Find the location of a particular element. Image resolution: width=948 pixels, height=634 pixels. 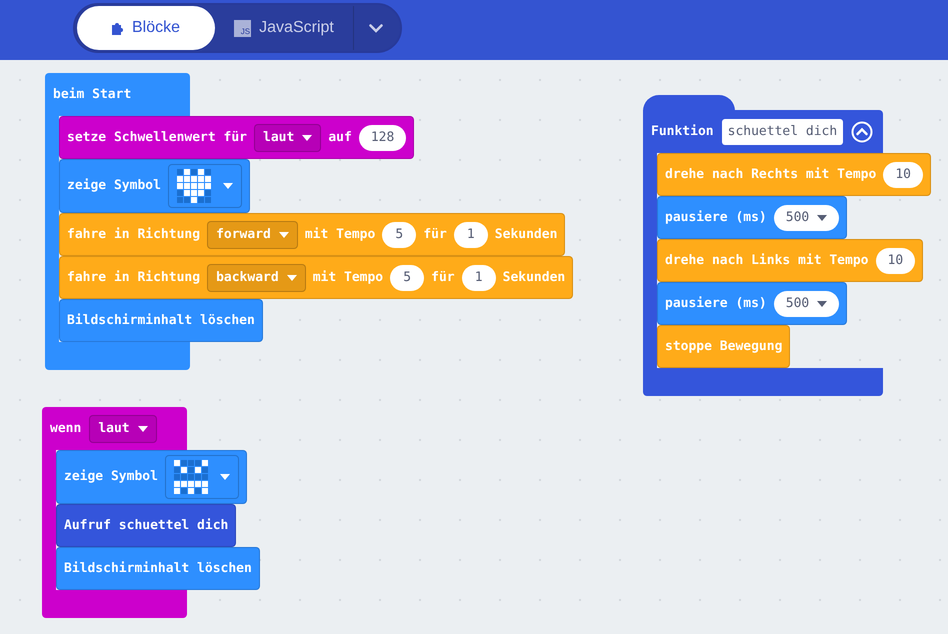

number-input: 128 is located at coordinates (382, 137).